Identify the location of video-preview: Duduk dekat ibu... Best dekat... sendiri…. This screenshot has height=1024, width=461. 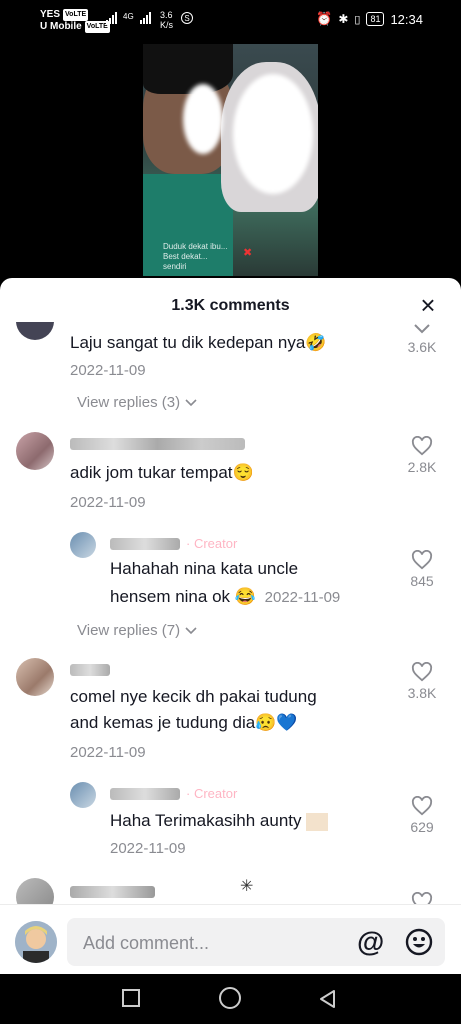
(230, 160).